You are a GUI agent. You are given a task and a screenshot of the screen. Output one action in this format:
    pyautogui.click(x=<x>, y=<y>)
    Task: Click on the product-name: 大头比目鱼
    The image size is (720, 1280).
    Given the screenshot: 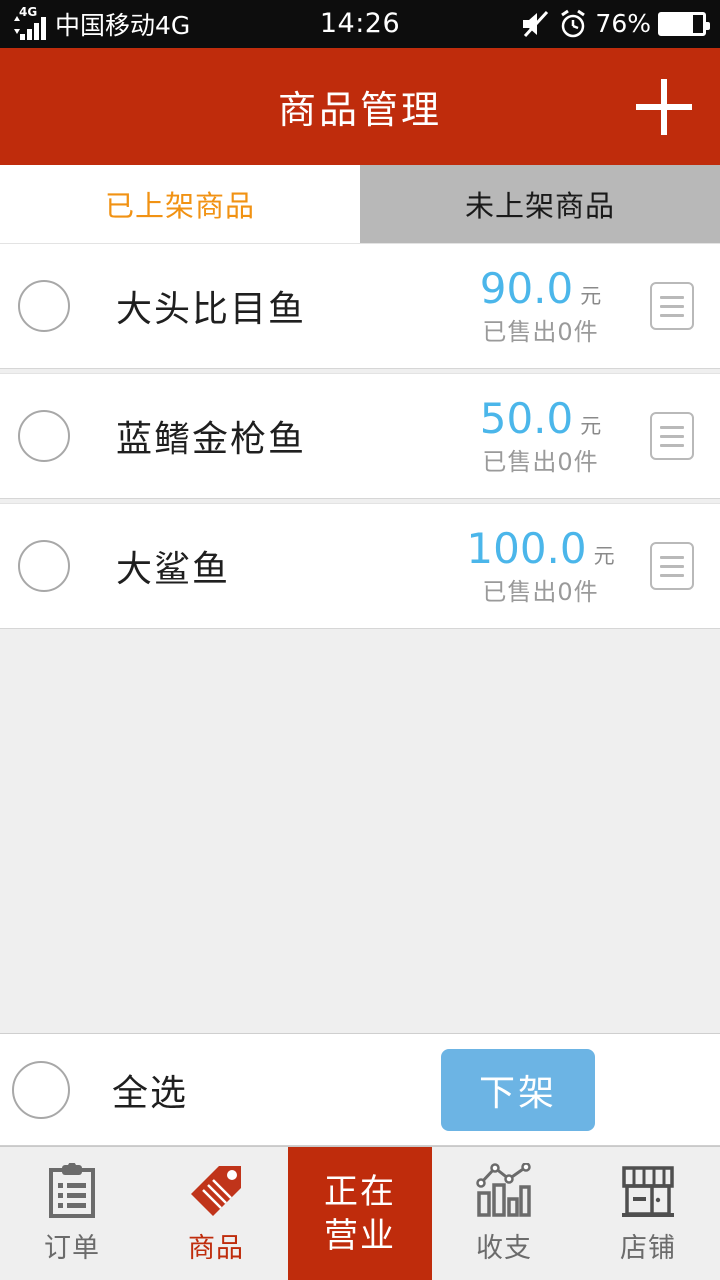 What is the action you would take?
    pyautogui.click(x=211, y=309)
    